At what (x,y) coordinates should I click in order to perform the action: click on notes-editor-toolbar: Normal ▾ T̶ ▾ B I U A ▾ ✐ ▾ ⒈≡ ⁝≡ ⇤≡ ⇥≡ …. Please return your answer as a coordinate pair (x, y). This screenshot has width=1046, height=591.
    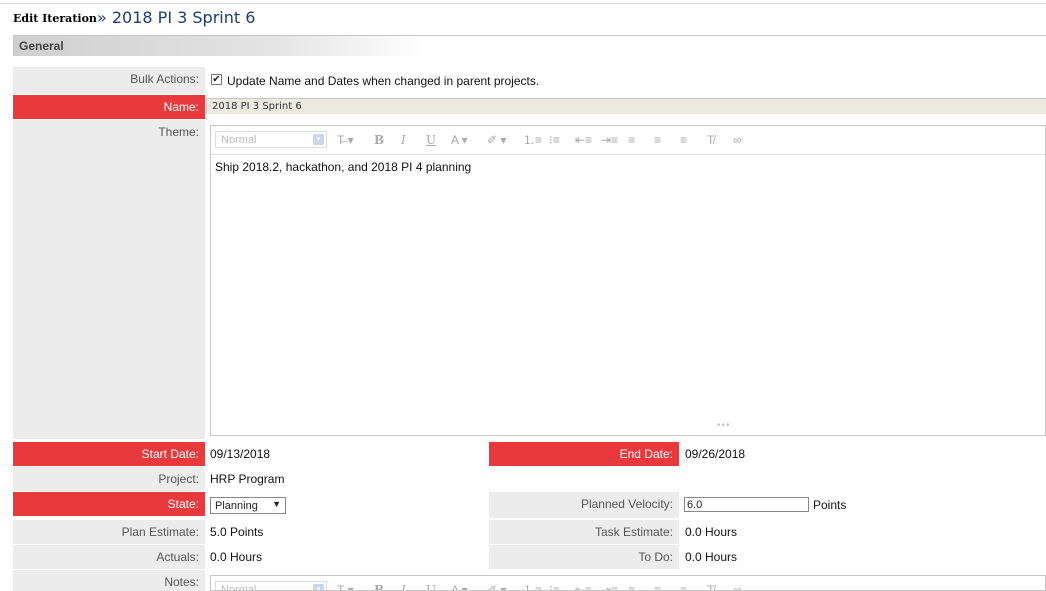
    Looking at the image, I should click on (628, 583).